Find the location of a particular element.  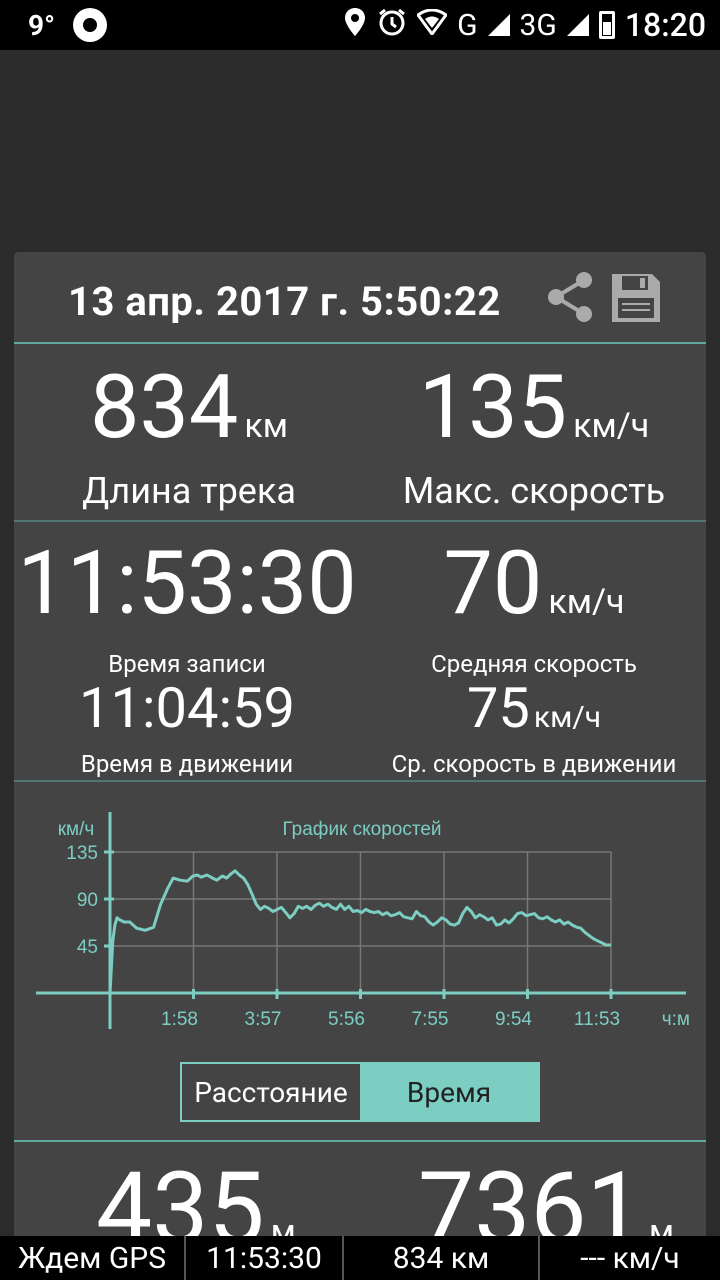

chart-title: График скоростей is located at coordinates (361, 829).